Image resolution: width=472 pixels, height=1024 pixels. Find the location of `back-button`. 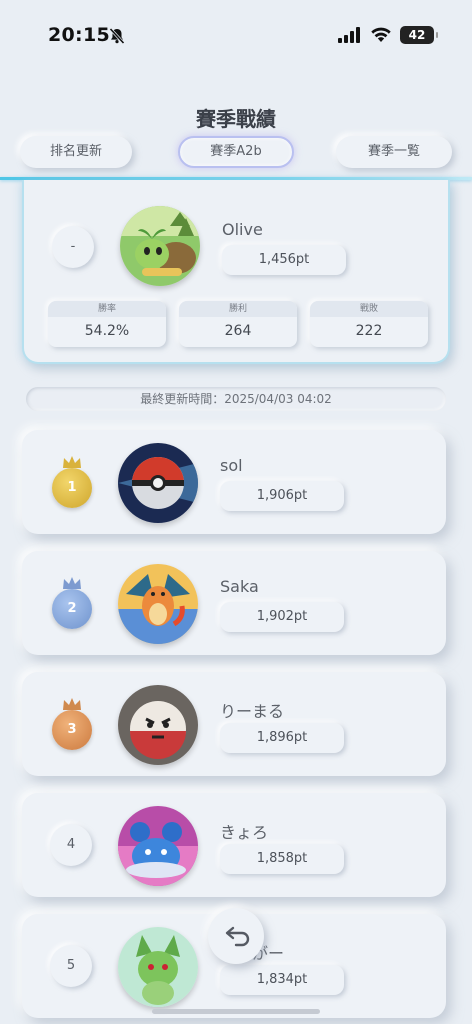

back-button is located at coordinates (236, 936).